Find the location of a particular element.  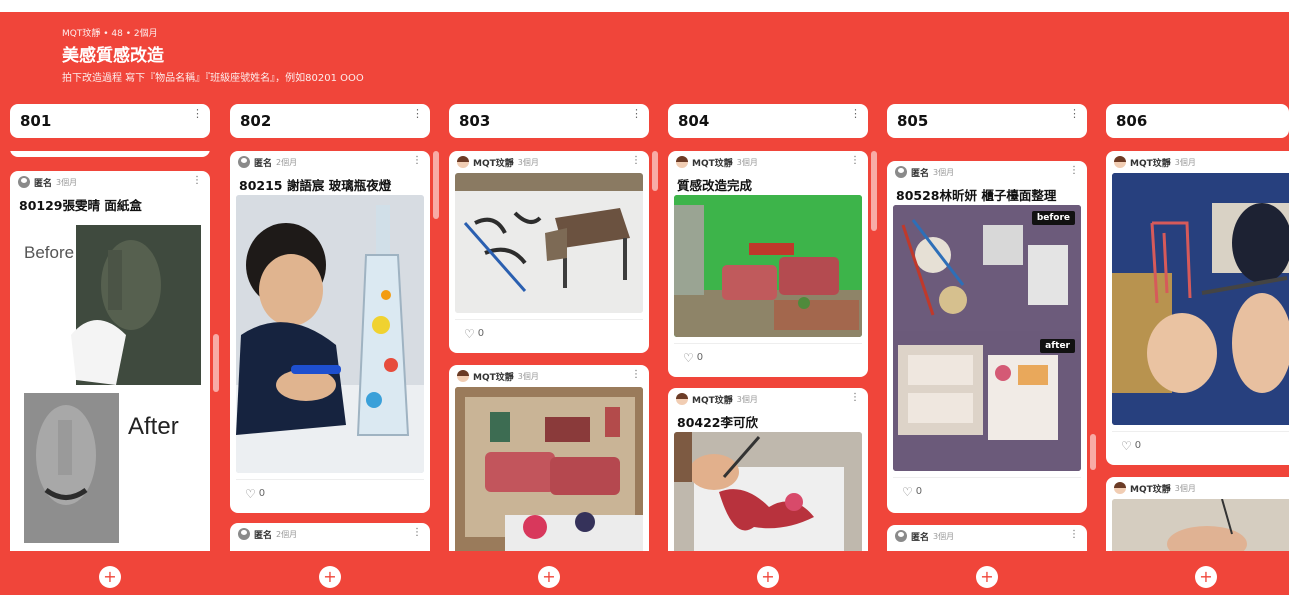

post-card: 匿名 2個月 ⋮ is located at coordinates (330, 537).